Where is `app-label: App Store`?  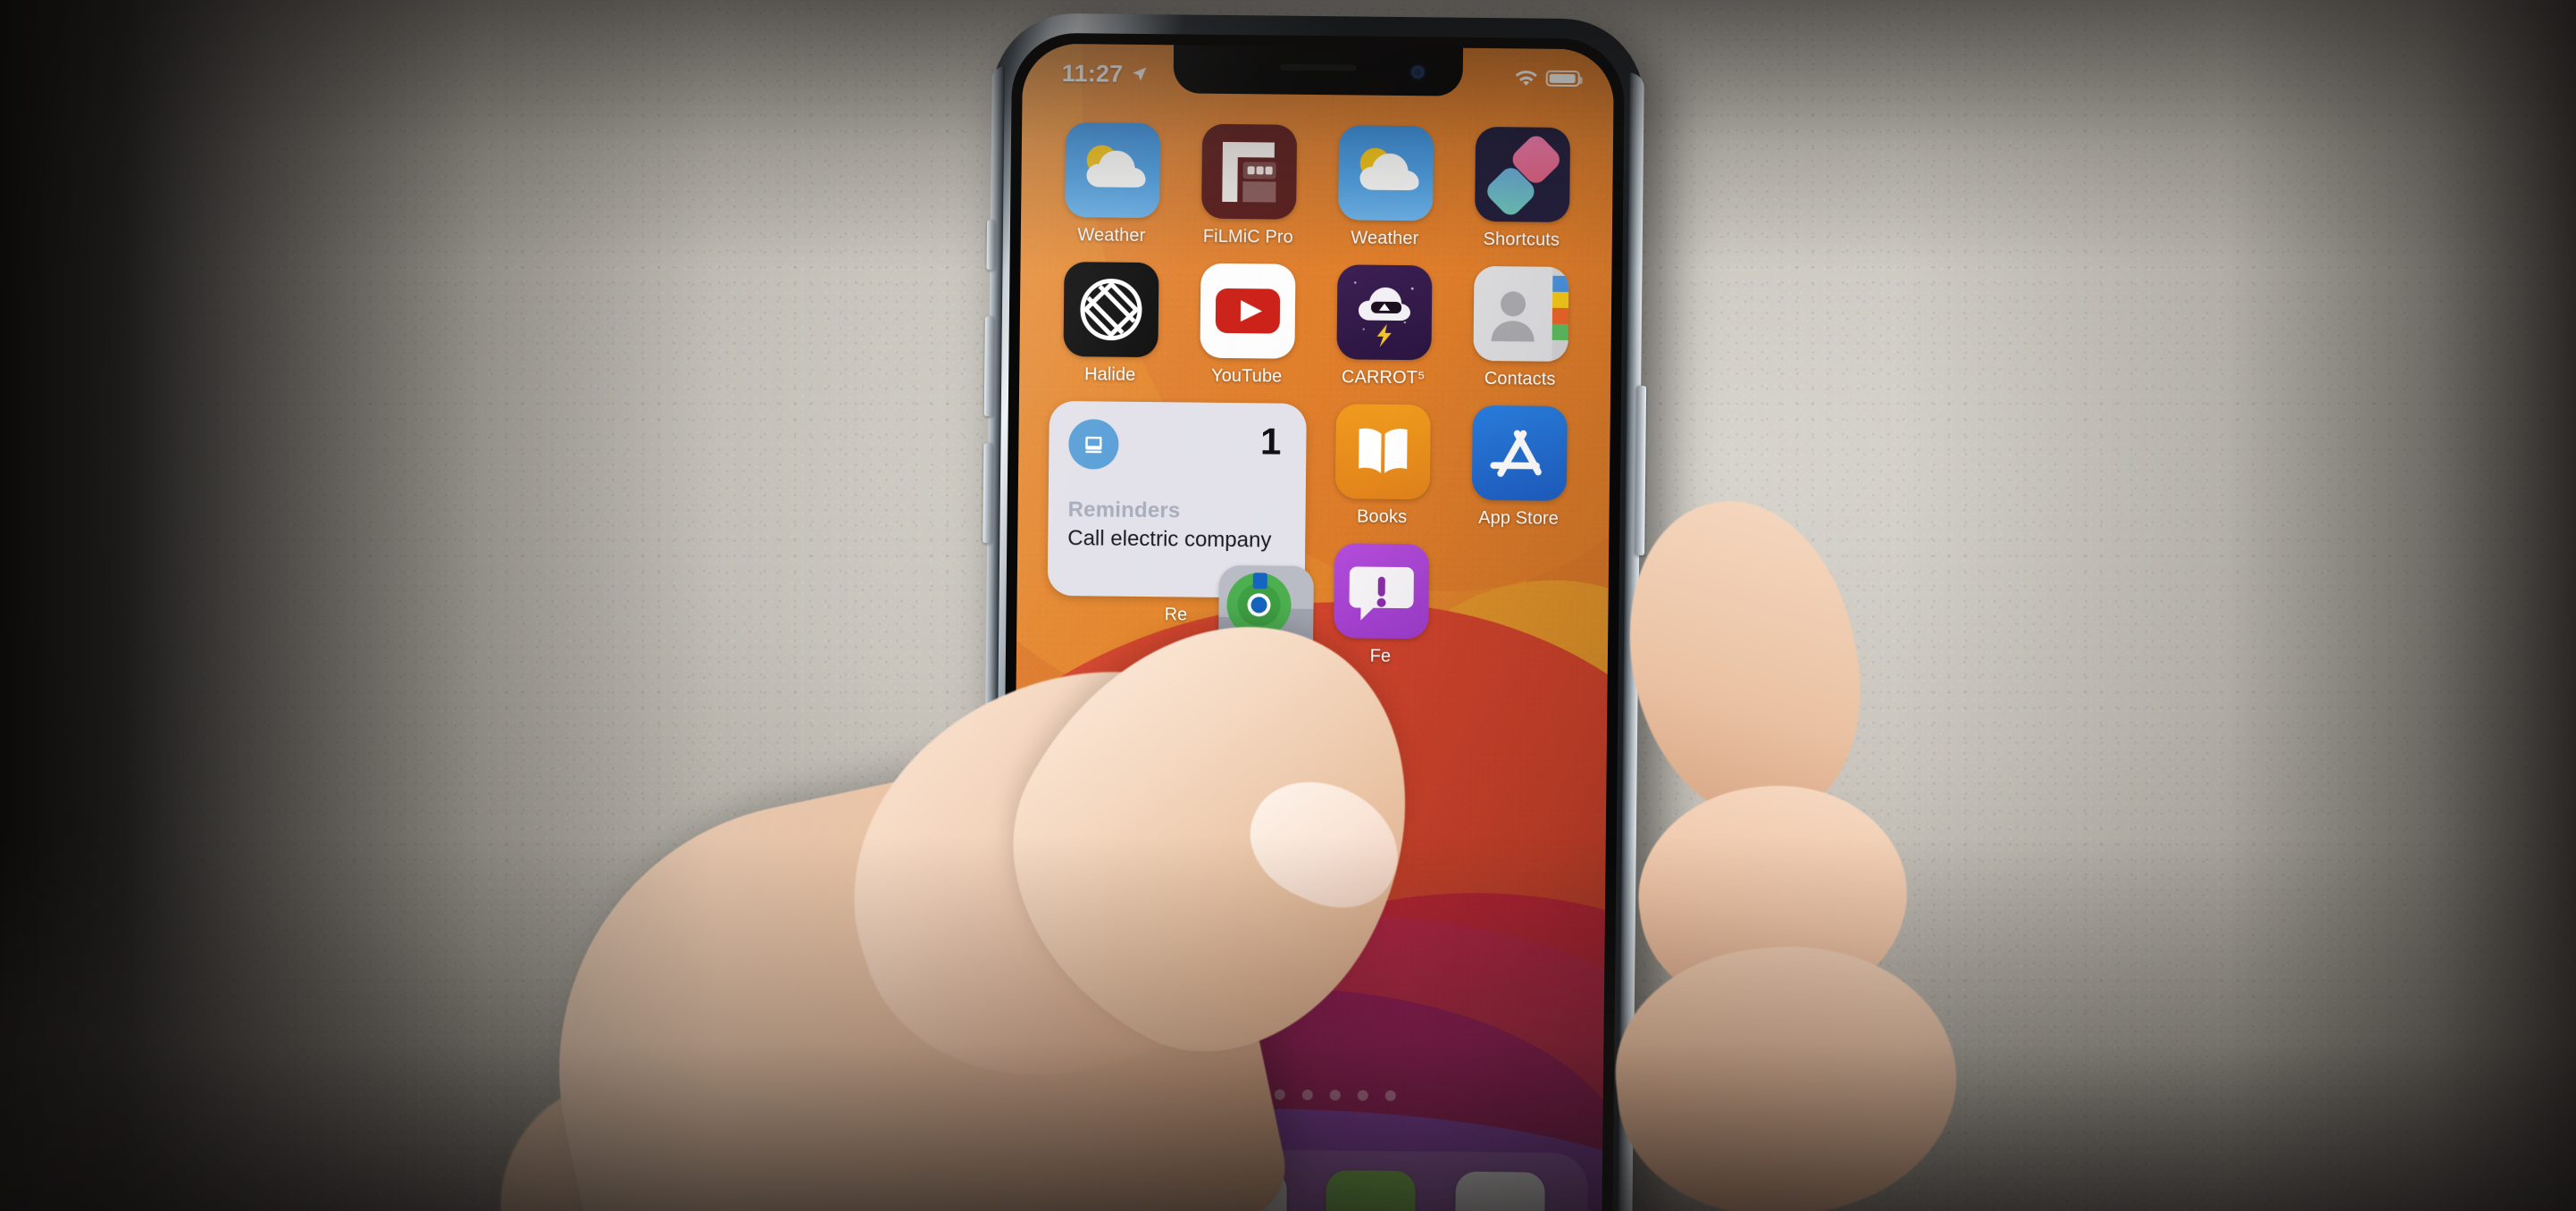
app-label: App Store is located at coordinates (1519, 518).